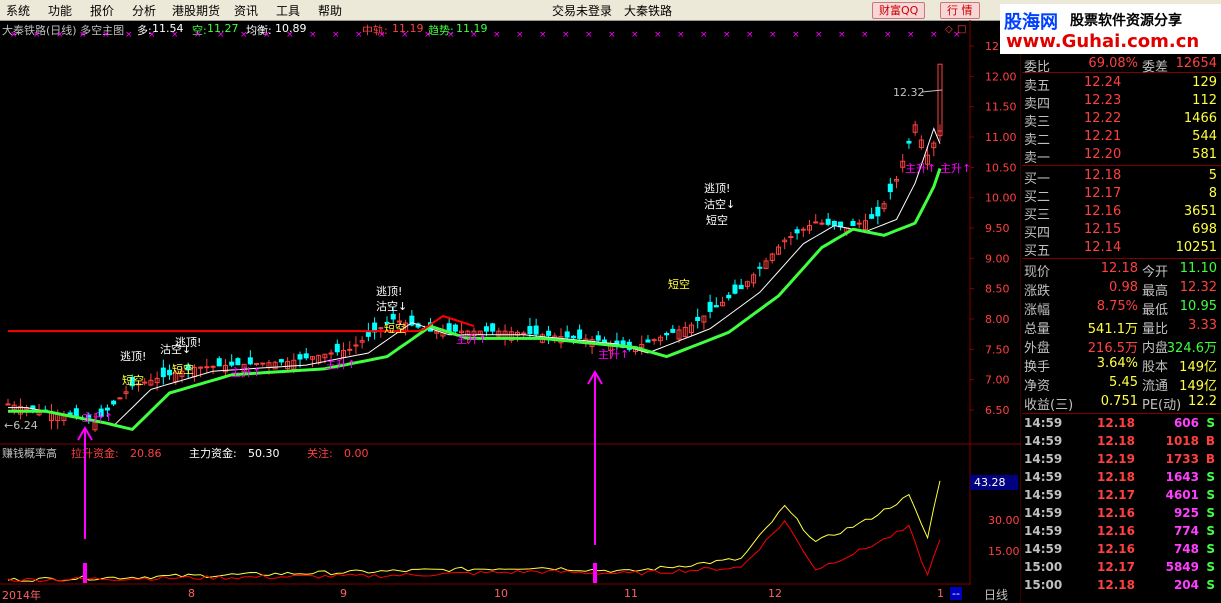 The width and height of the screenshot is (1221, 603). What do you see at coordinates (1121, 84) in the screenshot?
I see `sell-row: 卖五 12.24 129` at bounding box center [1121, 84].